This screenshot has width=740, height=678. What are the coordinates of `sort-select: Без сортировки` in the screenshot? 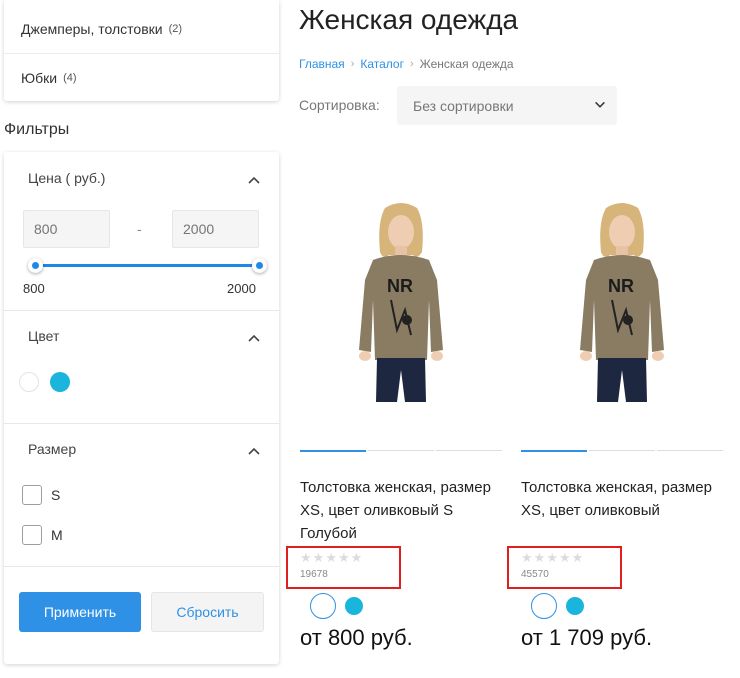 It's located at (507, 105).